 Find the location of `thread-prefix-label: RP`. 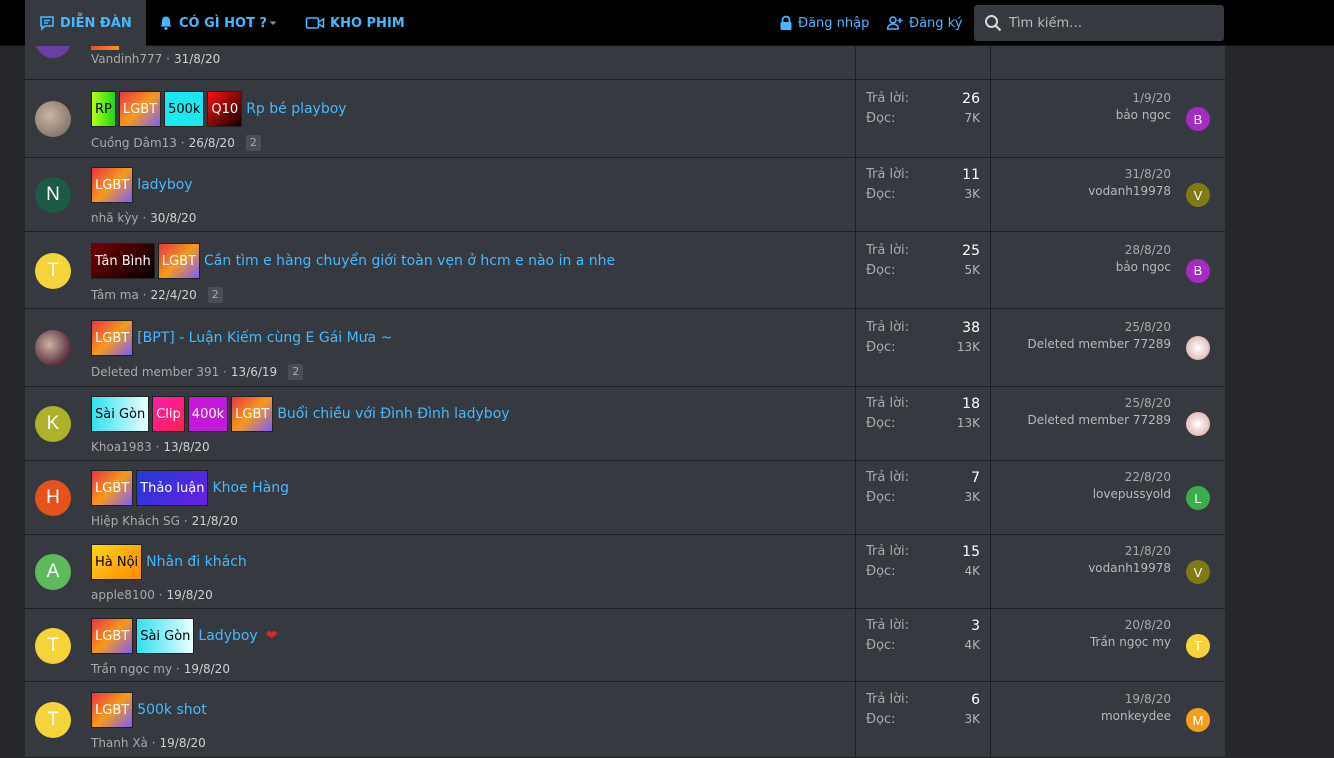

thread-prefix-label: RP is located at coordinates (103, 109).